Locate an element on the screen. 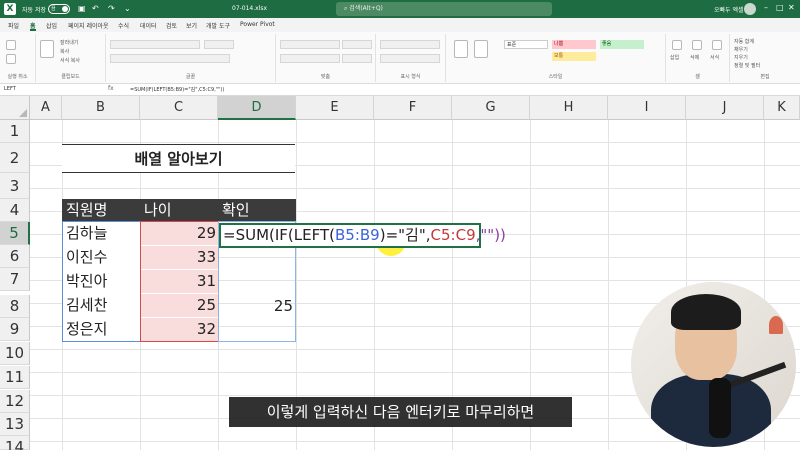  tab-home: 홈 is located at coordinates (33, 26).